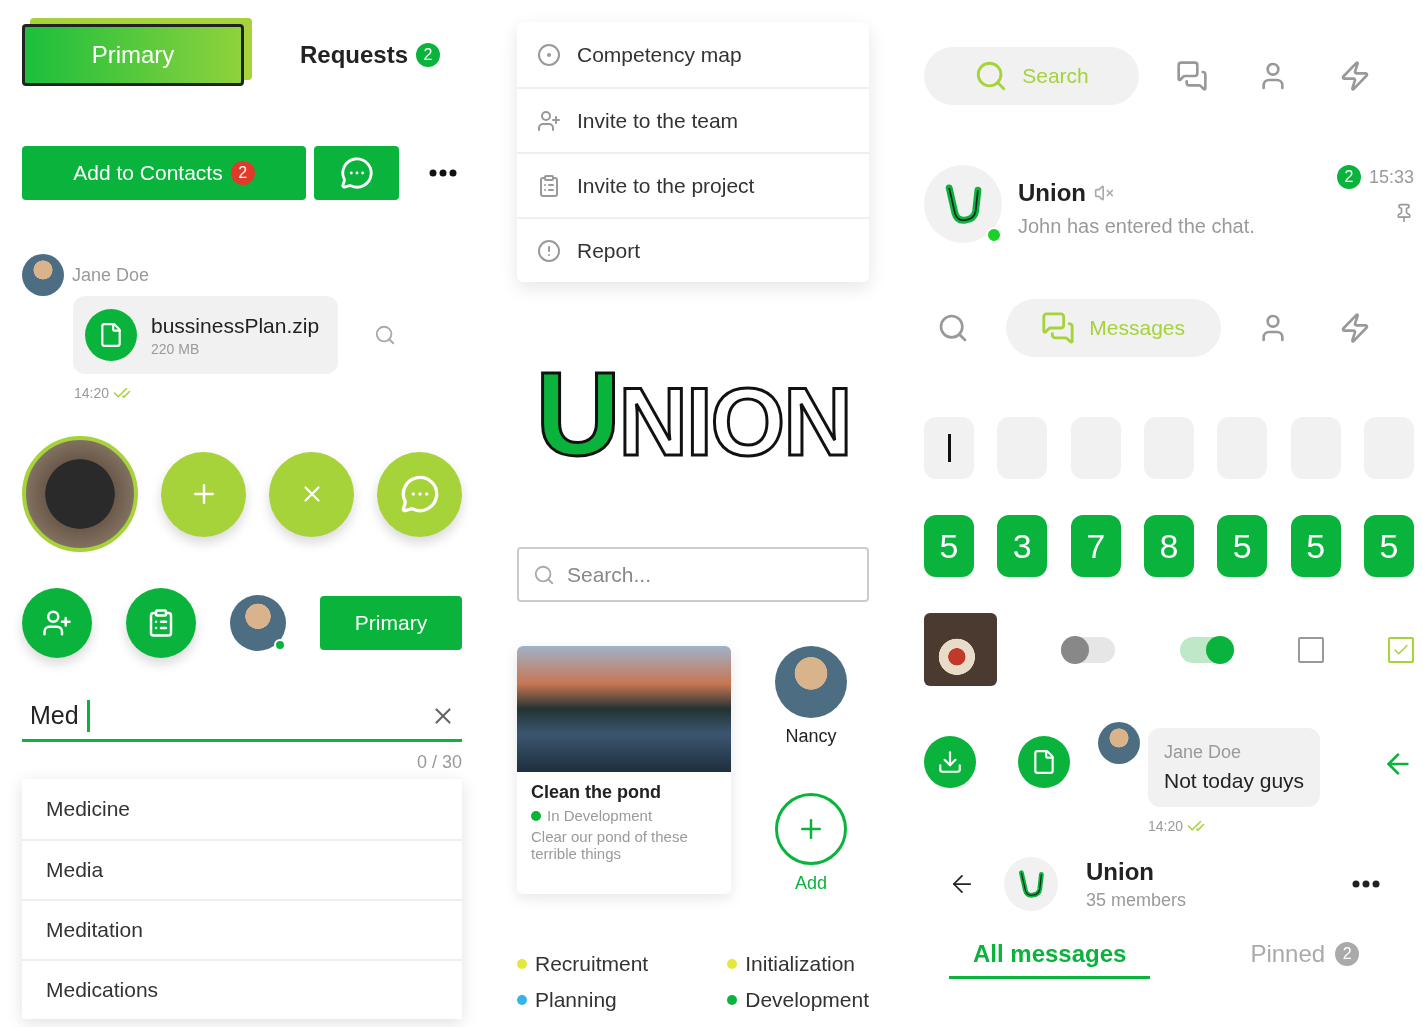  Describe the element at coordinates (596, 793) in the screenshot. I see `card-title: Clean the pond` at that location.